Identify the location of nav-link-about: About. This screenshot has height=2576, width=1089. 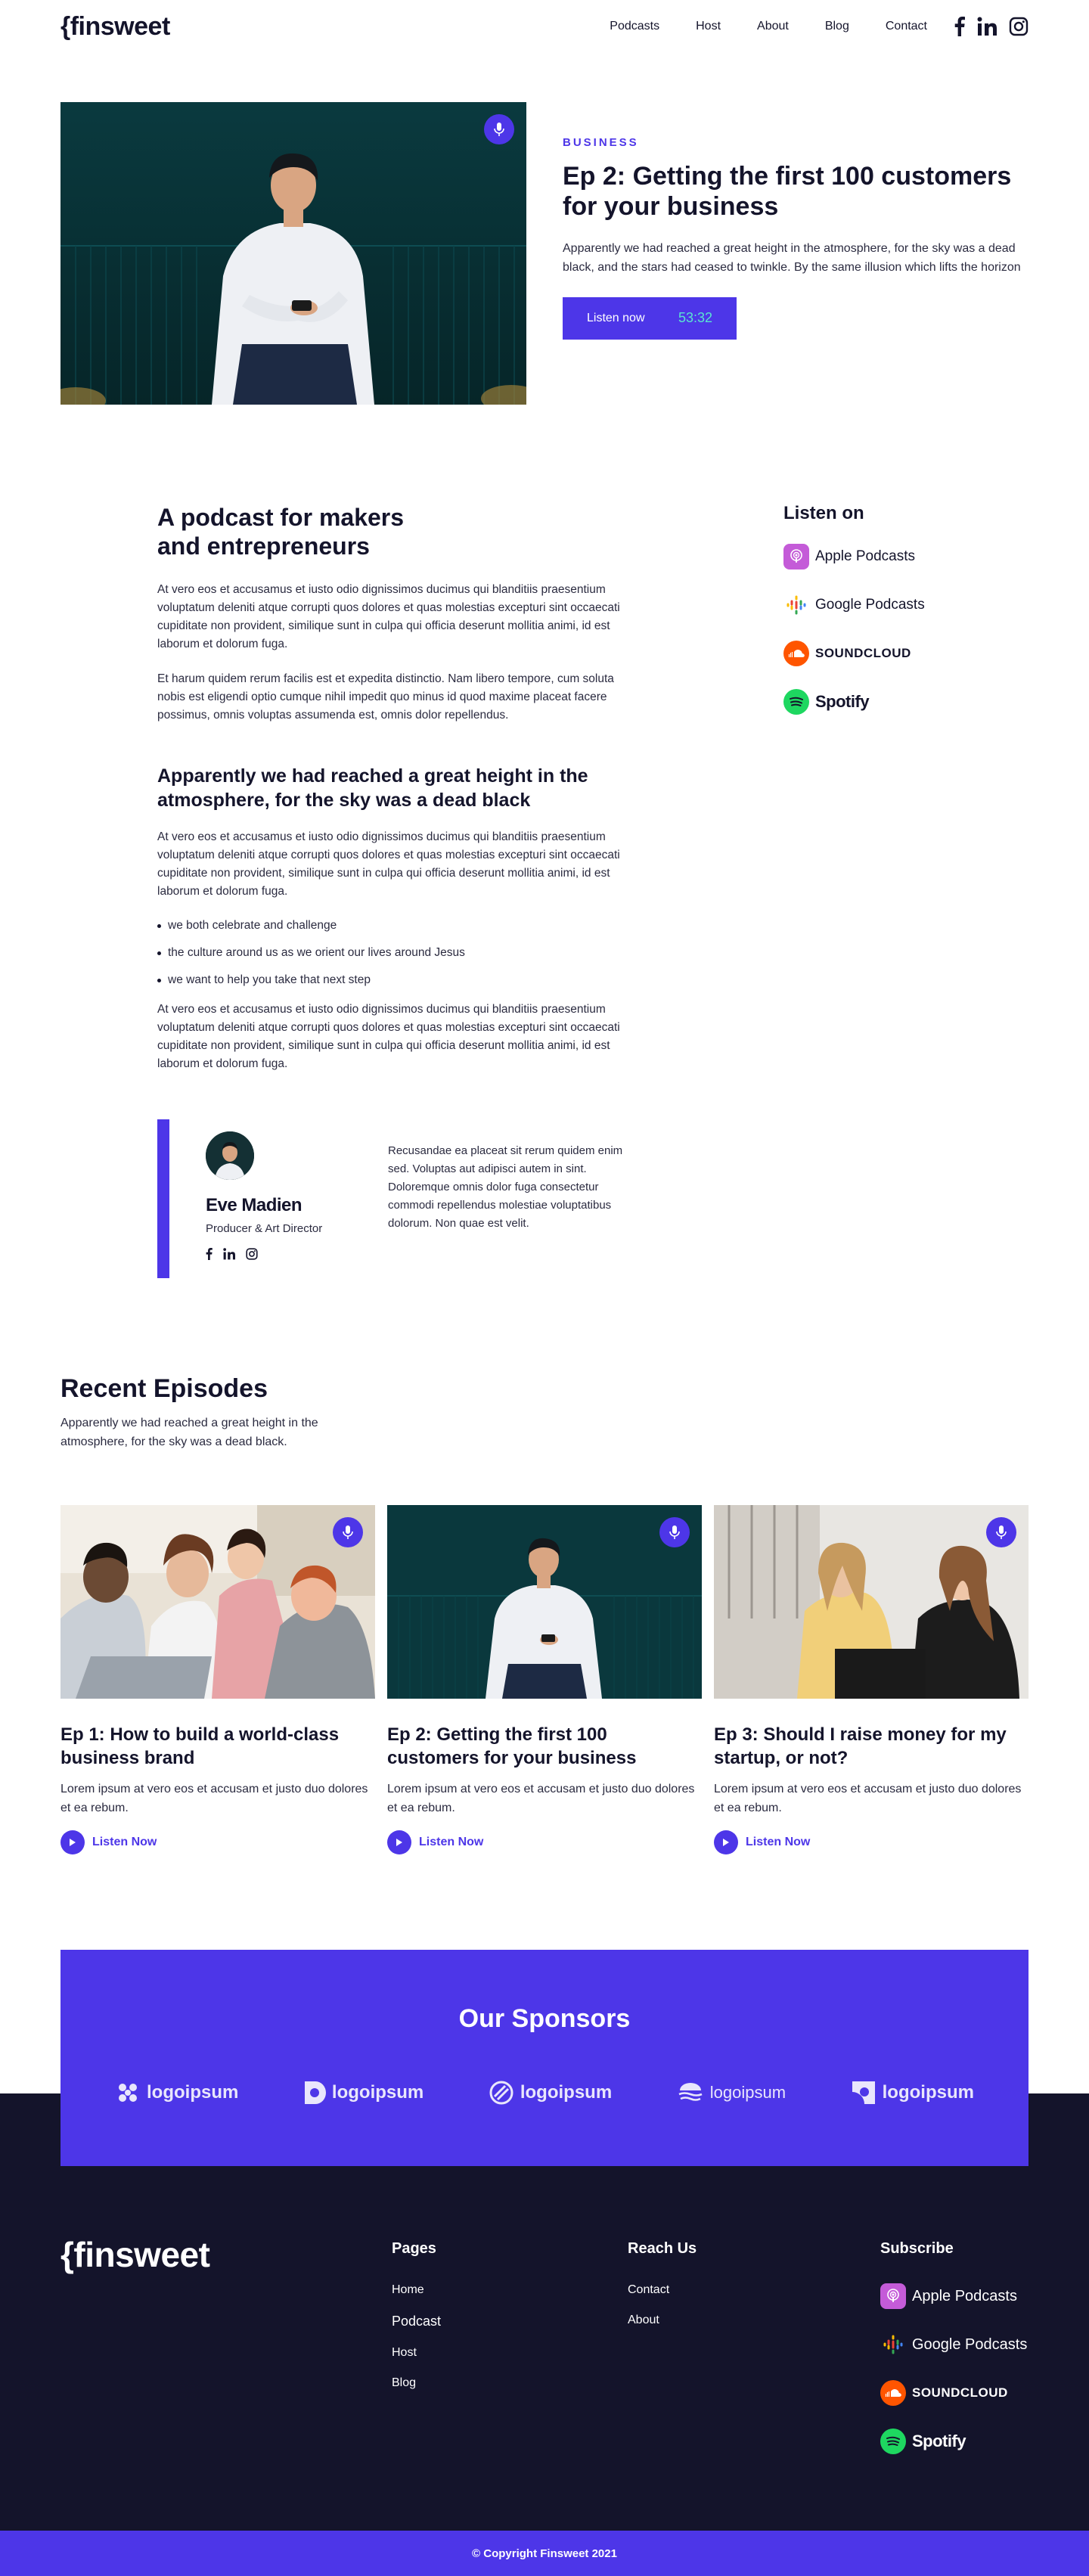
(773, 26).